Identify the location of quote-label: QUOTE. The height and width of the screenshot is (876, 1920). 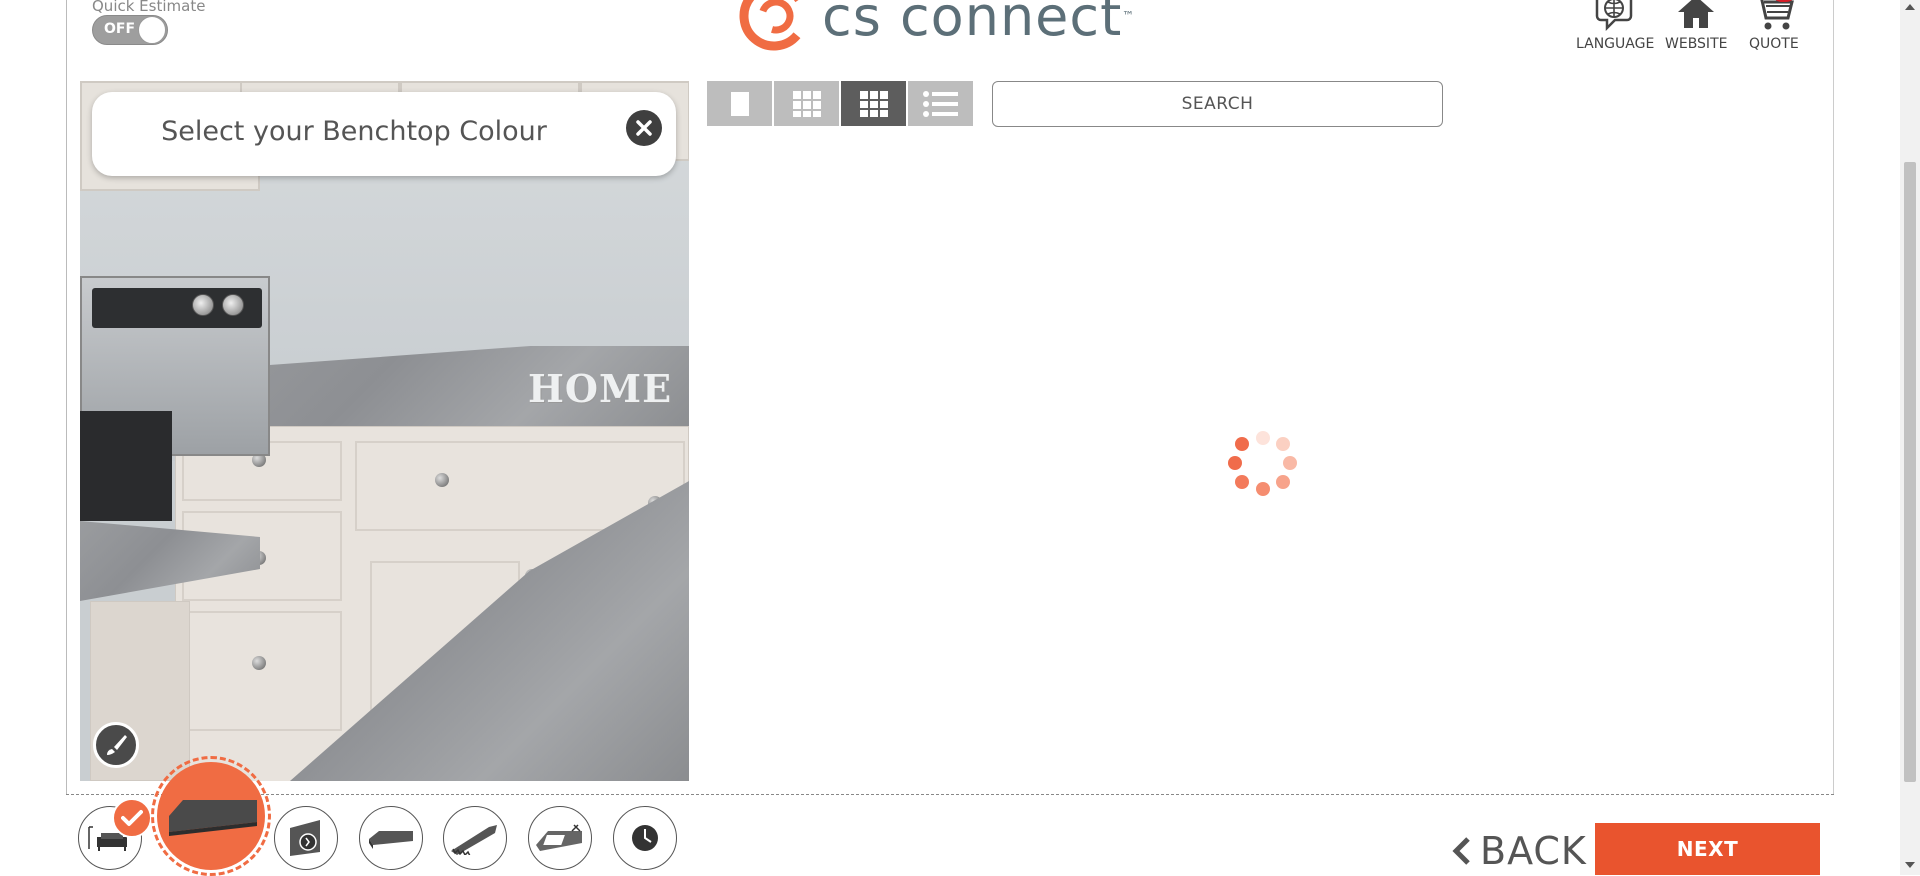
(1774, 44).